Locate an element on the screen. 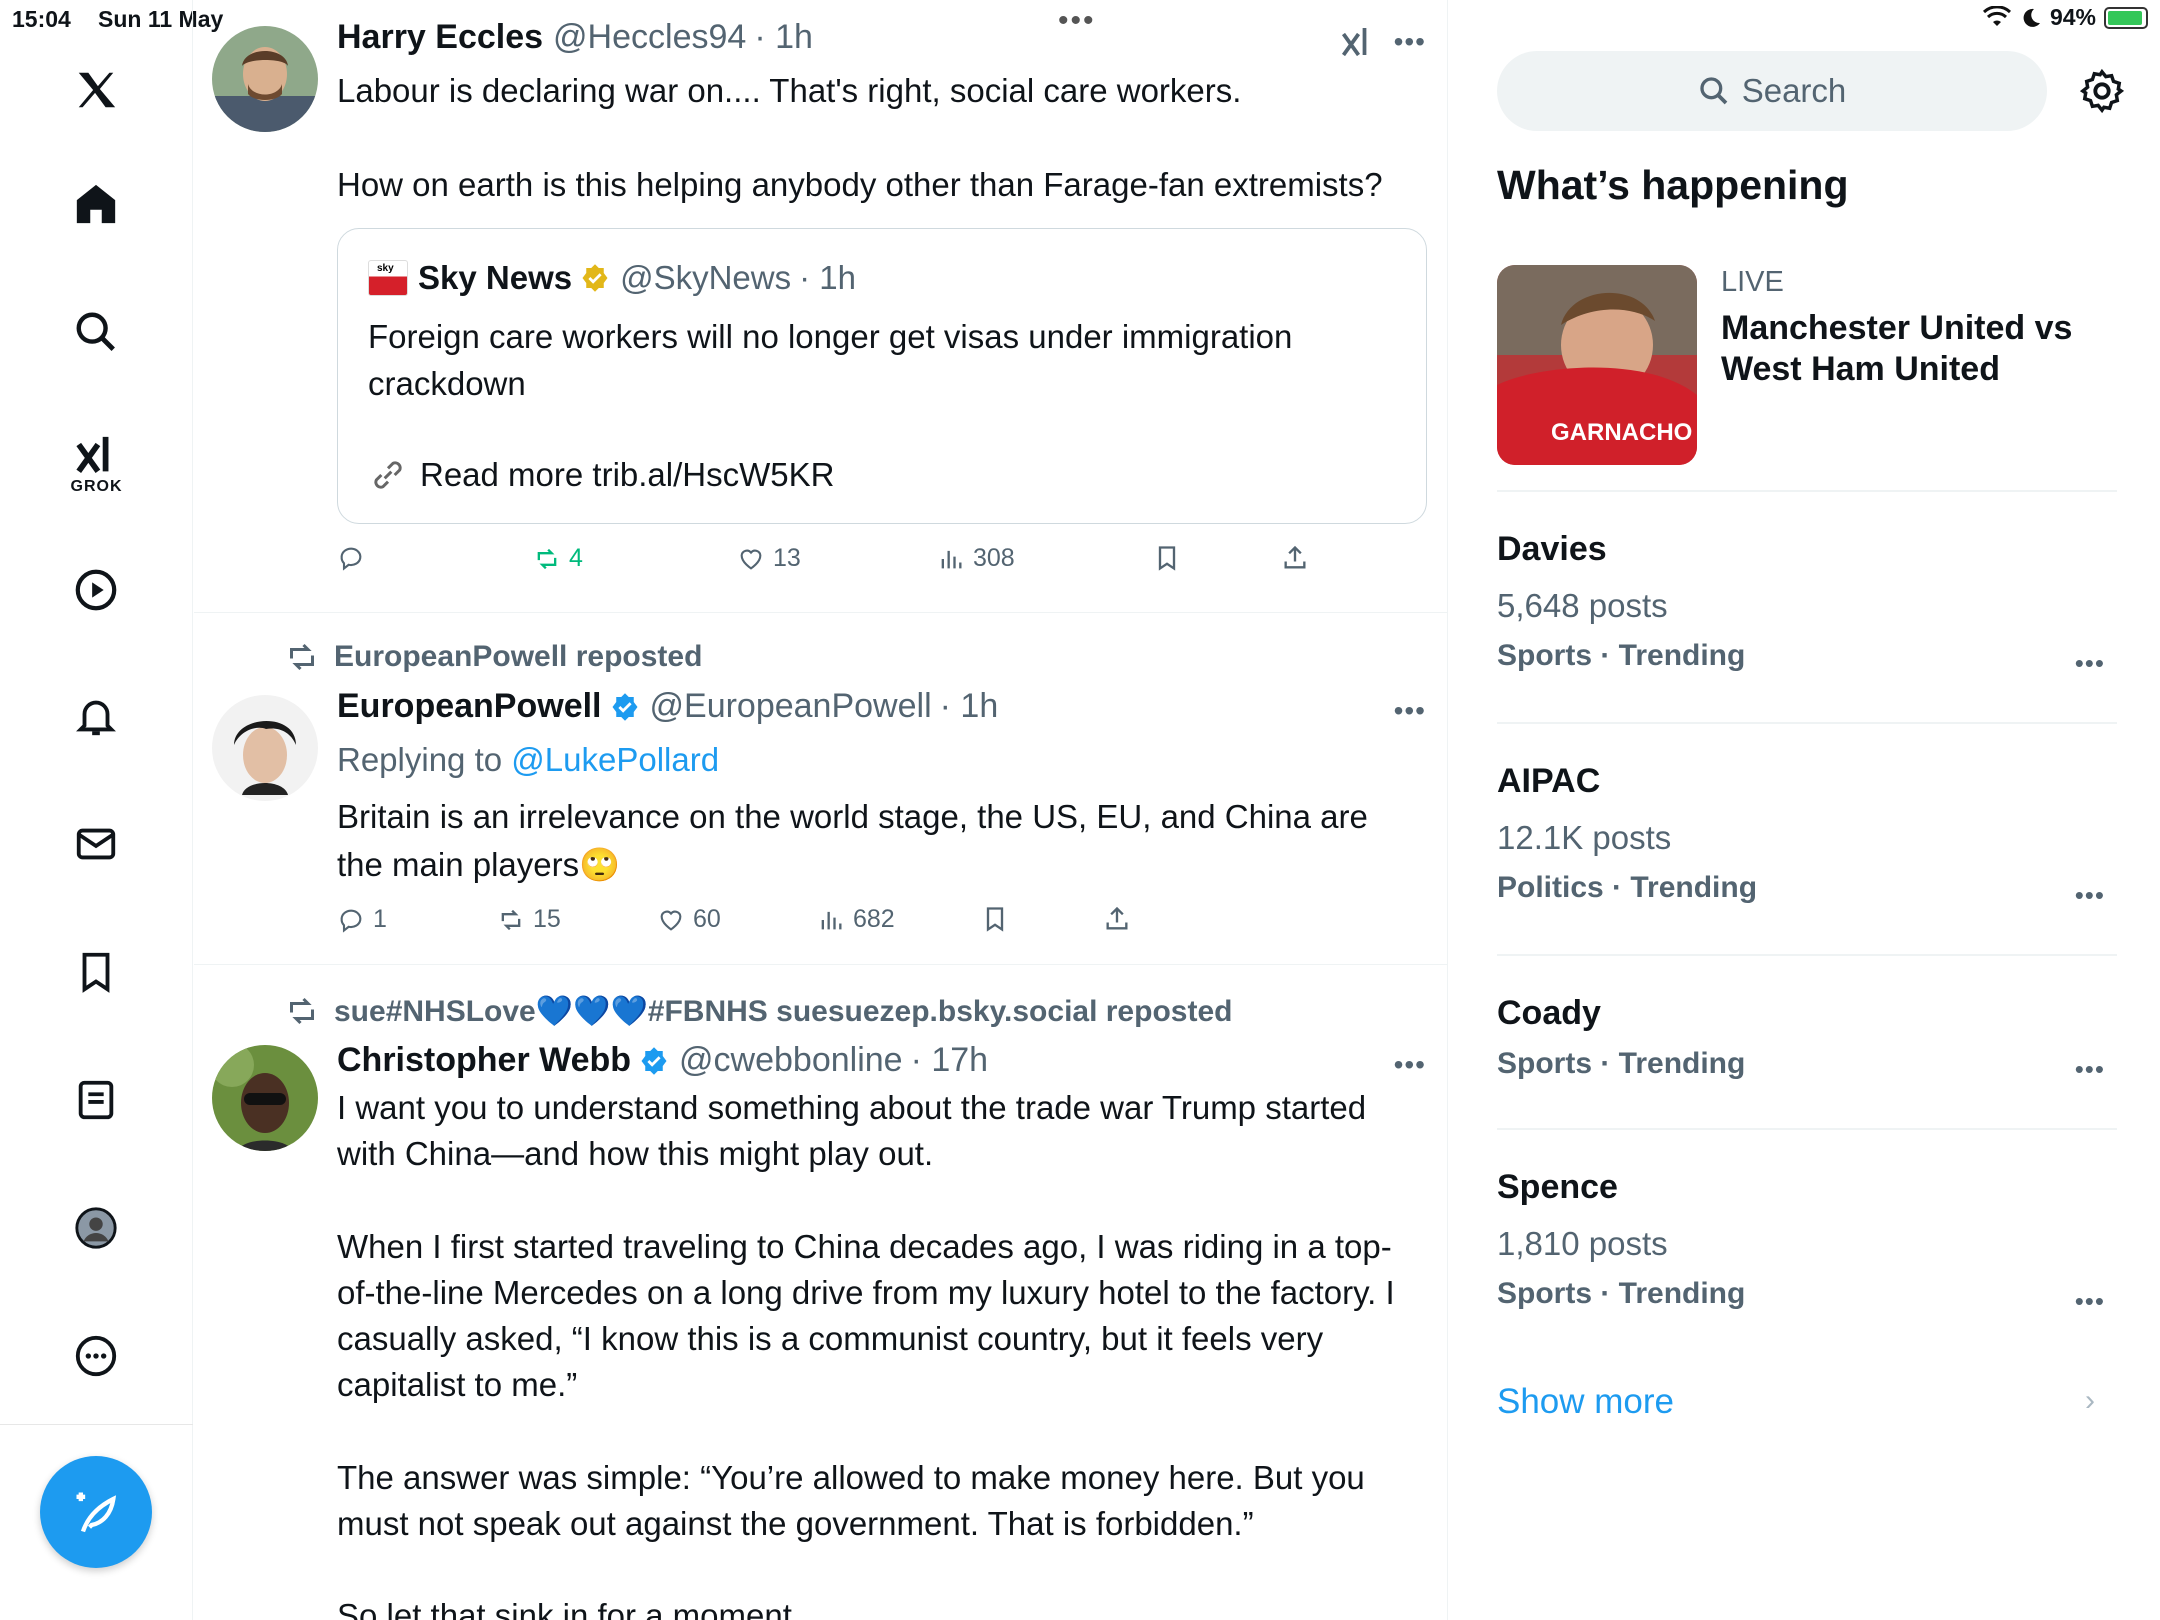 The height and width of the screenshot is (1620, 2160). nav-divider is located at coordinates (96, 1424).